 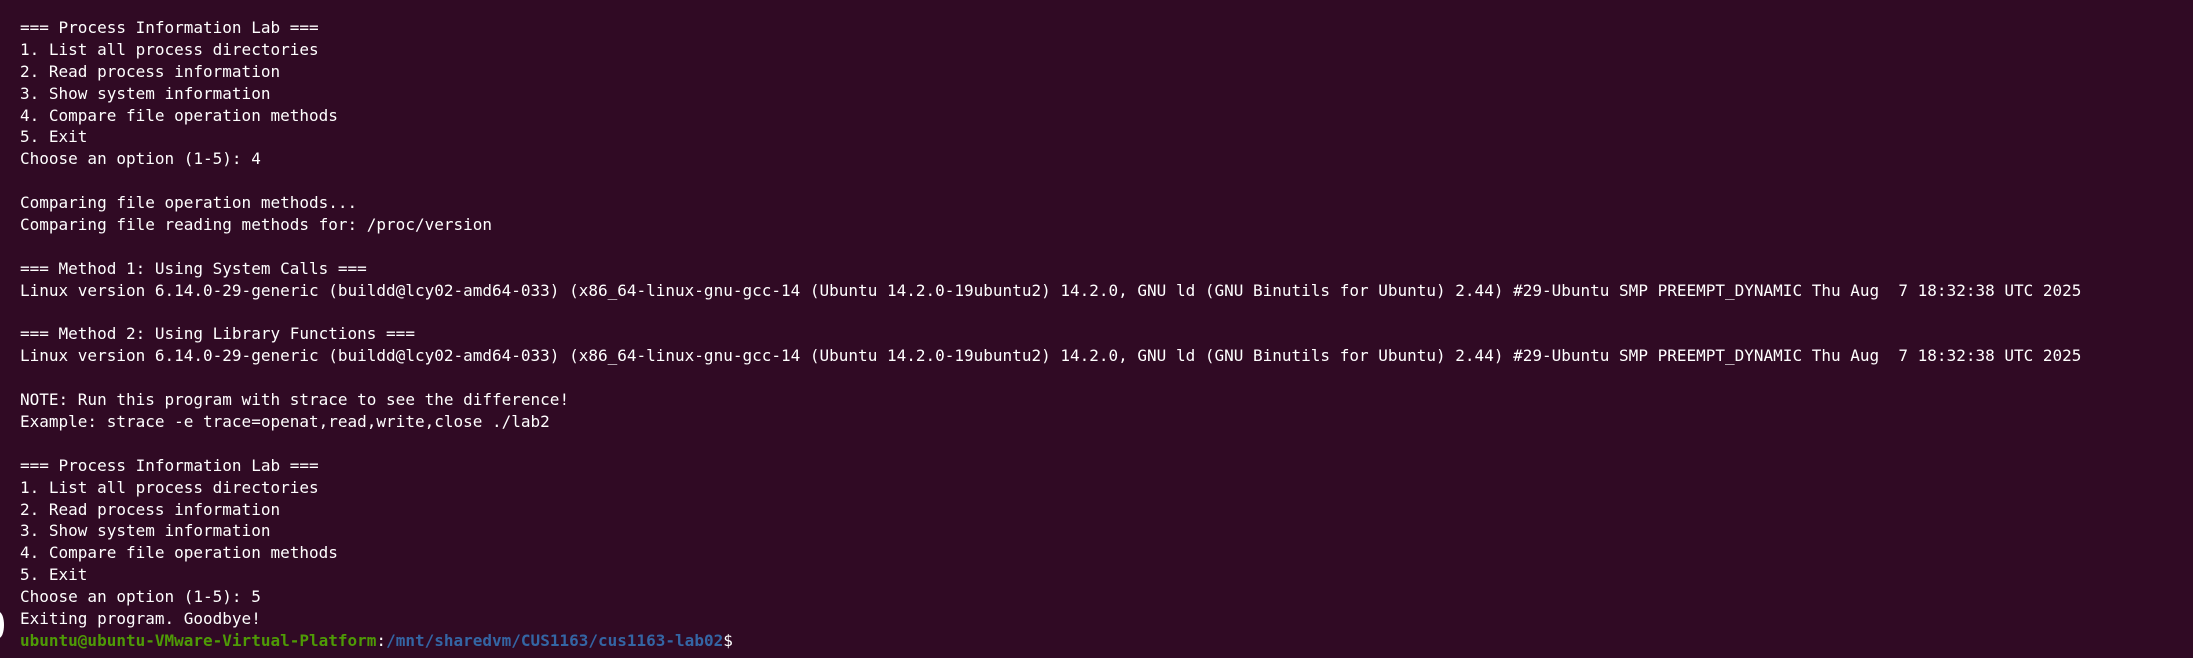 I want to click on output-line: Exiting program. Goodbye!, so click(x=140, y=619).